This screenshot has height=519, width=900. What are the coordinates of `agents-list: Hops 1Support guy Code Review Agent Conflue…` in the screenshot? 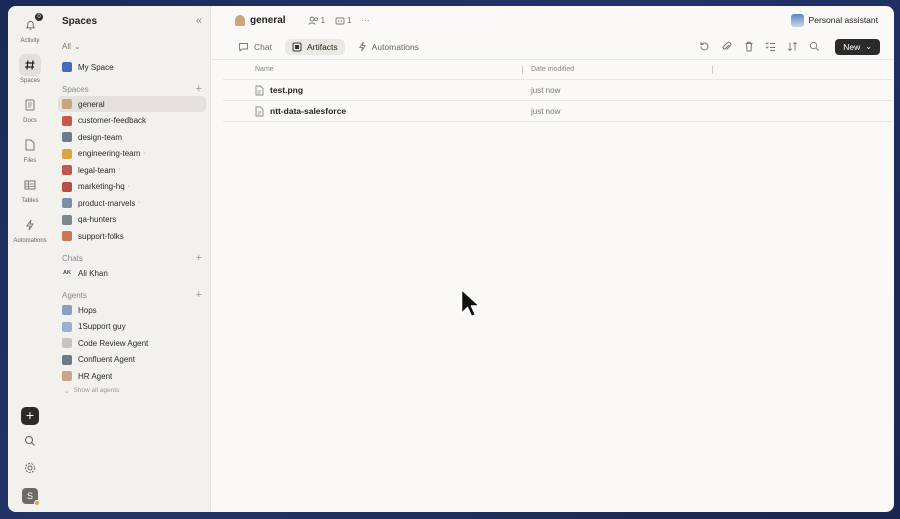 It's located at (132, 343).